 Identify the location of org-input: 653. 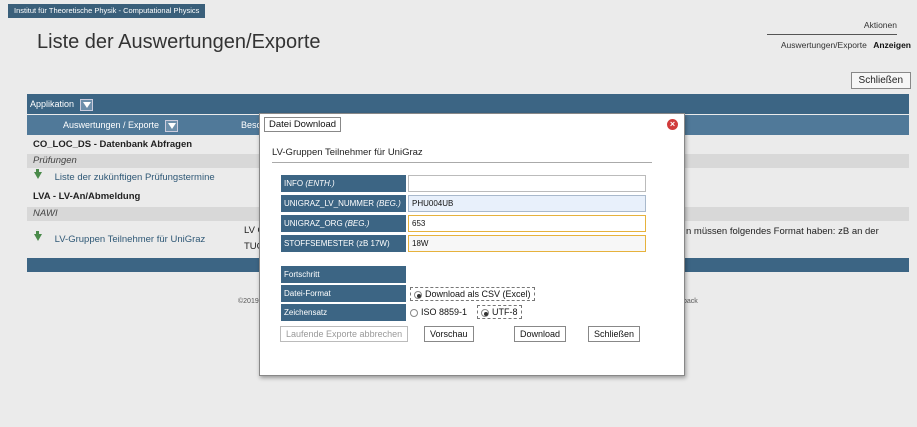
(527, 223).